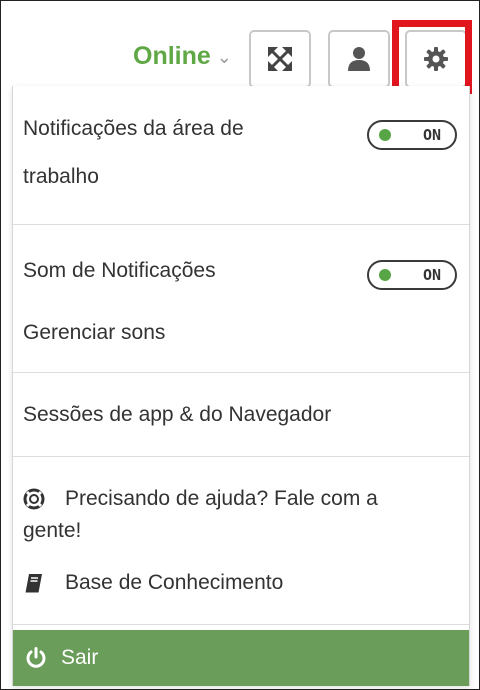  Describe the element at coordinates (177, 415) in the screenshot. I see `app-browser-sessions-link: Sessões de app & do Navegador` at that location.